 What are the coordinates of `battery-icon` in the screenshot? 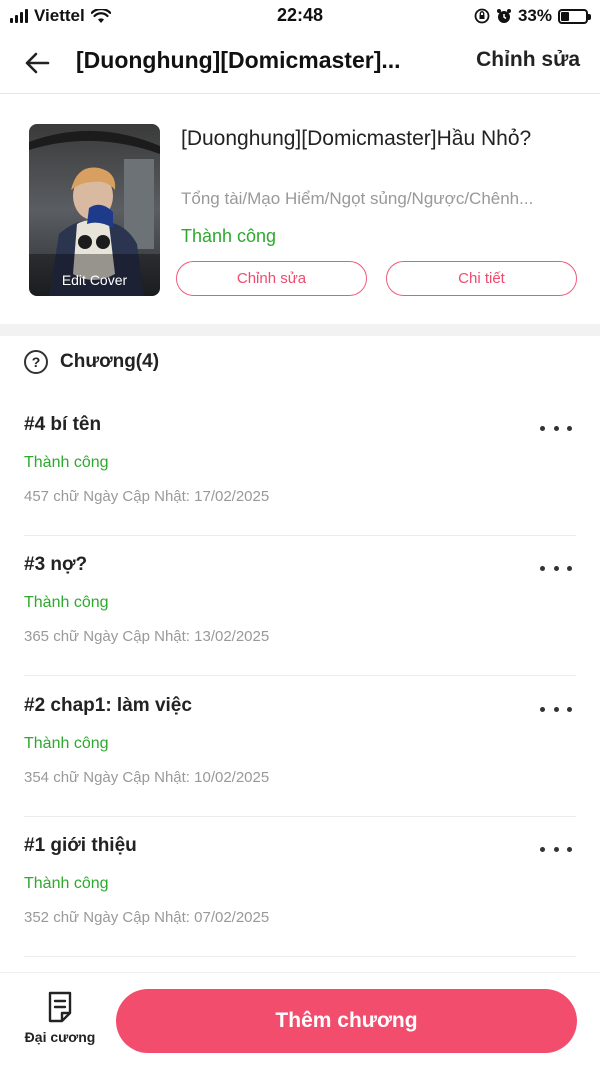 It's located at (574, 16).